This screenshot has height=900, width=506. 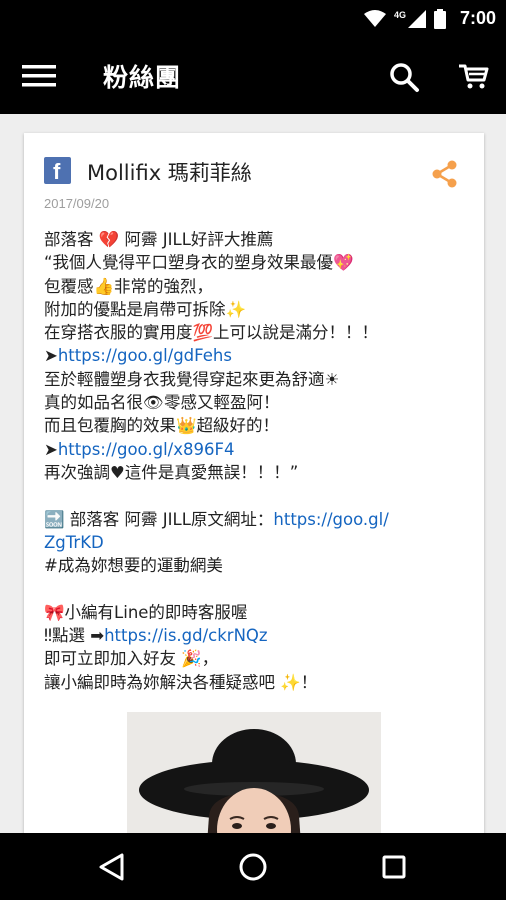 I want to click on post-line: 至於輕體塑身衣我覺得穿起來更為舒適☀, so click(x=192, y=379).